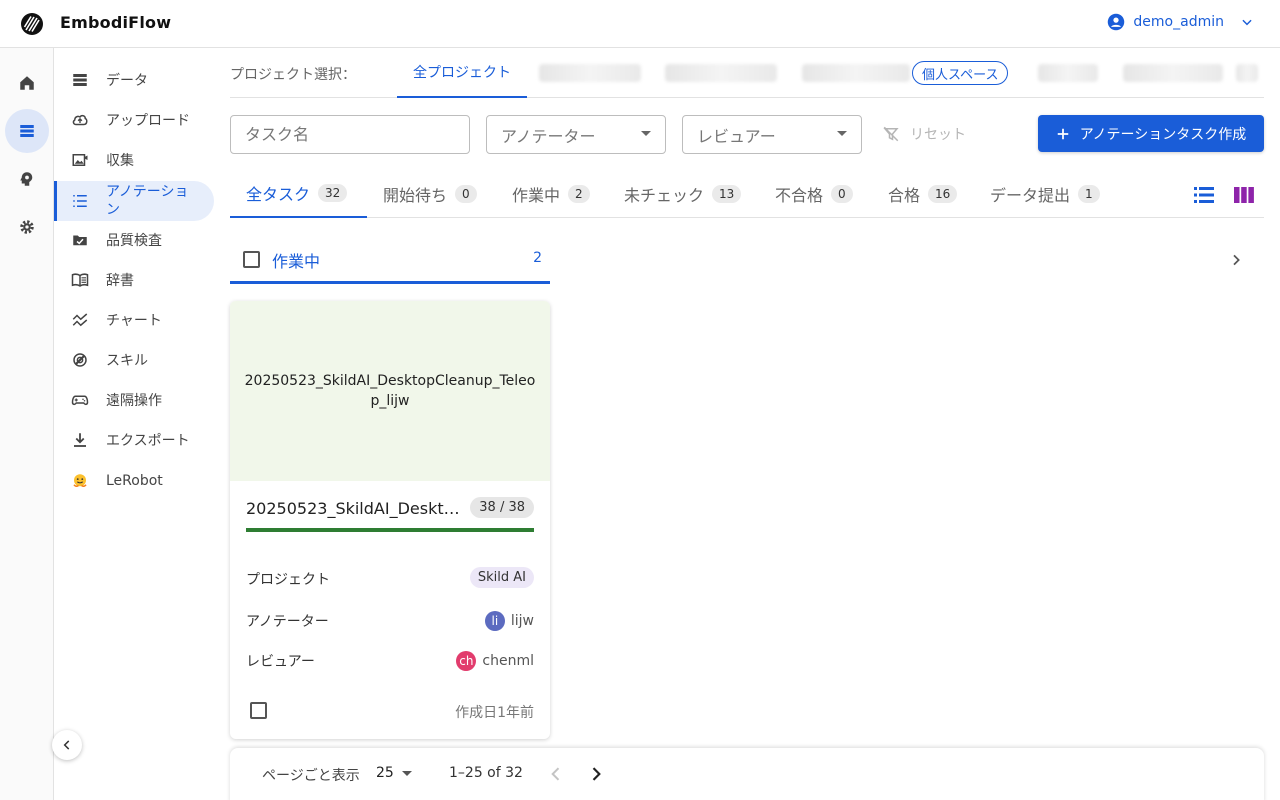  I want to click on top-header: EmbodiFlow demo_admin, so click(640, 24).